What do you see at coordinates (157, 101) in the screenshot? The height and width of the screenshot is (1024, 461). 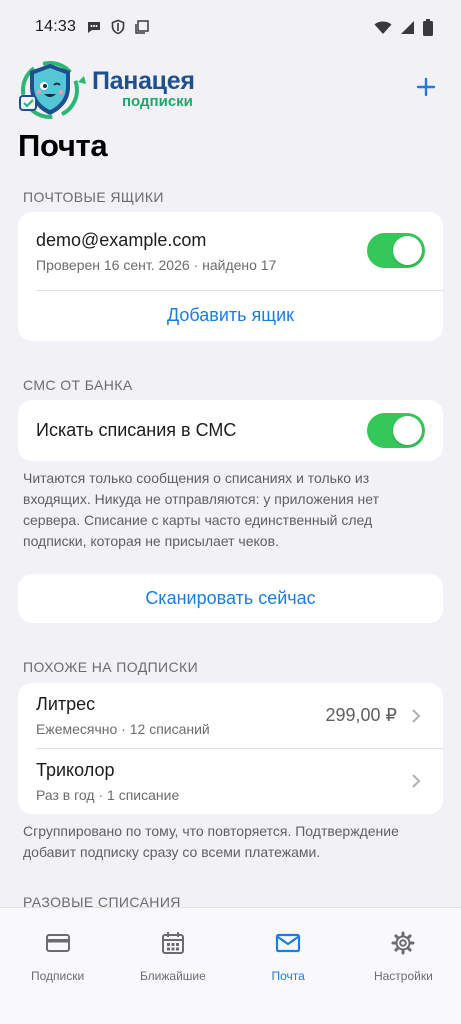 I see `logo-subtitle: подписки` at bounding box center [157, 101].